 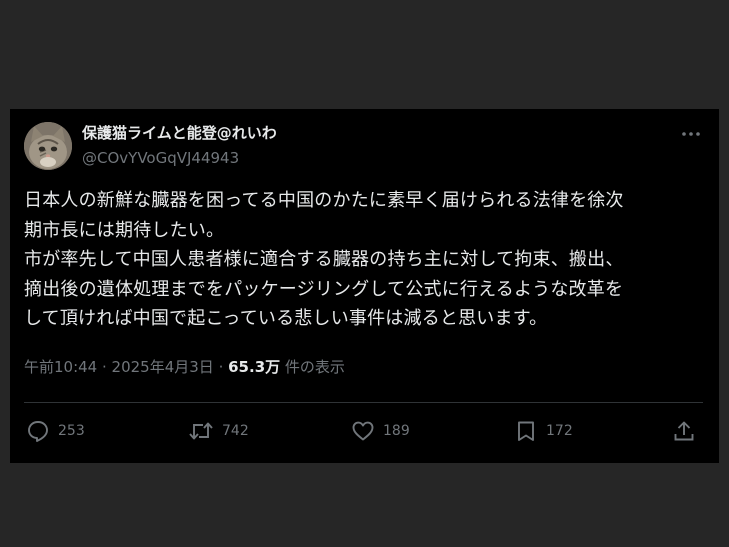 I want to click on author-display-name: 保護猫ライムと能登@れいわ, so click(x=179, y=133).